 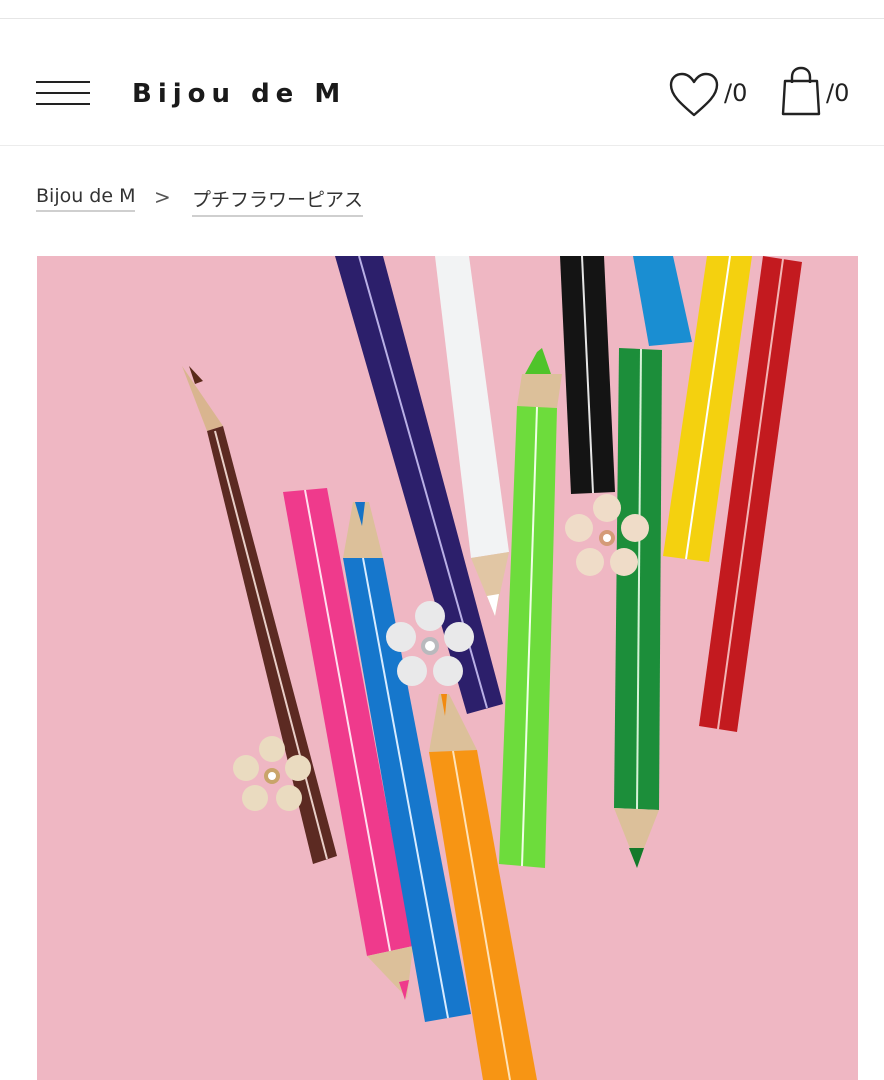 What do you see at coordinates (736, 93) in the screenshot?
I see `favorites-count: /0` at bounding box center [736, 93].